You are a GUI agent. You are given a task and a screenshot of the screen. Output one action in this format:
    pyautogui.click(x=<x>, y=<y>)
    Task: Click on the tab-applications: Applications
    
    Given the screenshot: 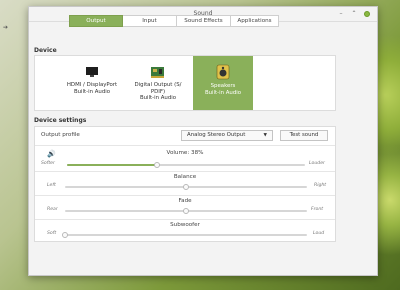 What is the action you would take?
    pyautogui.click(x=255, y=21)
    